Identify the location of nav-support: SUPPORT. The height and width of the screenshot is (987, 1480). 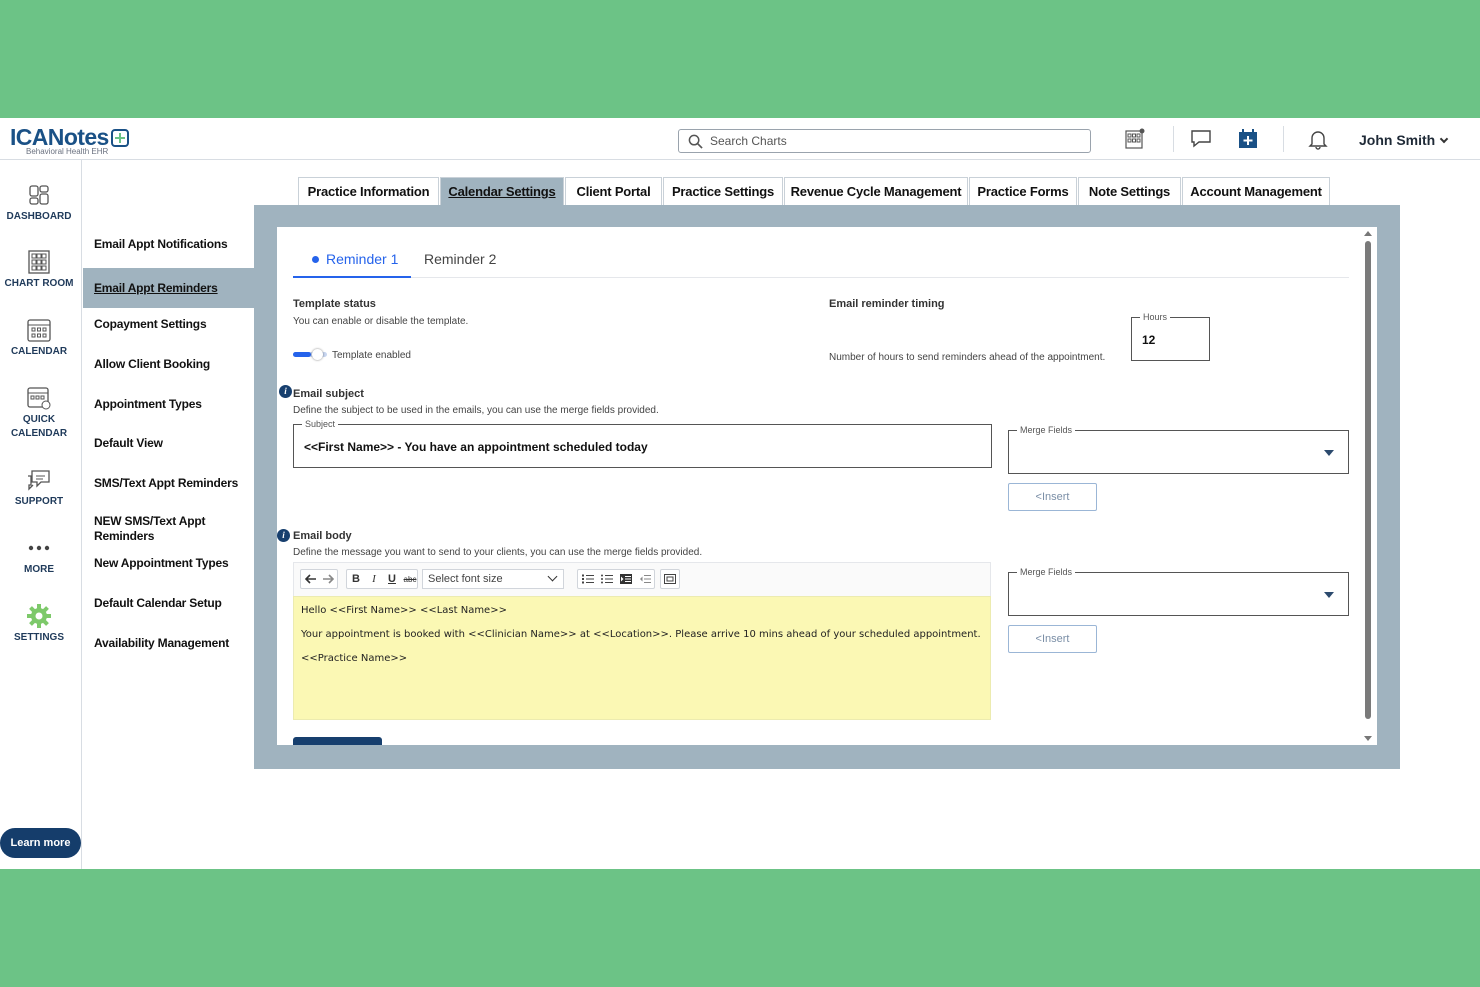
(39, 487).